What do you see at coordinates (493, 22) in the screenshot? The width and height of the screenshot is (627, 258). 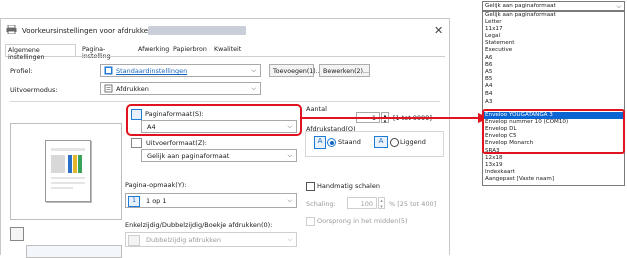 I see `list-item: Letter` at bounding box center [493, 22].